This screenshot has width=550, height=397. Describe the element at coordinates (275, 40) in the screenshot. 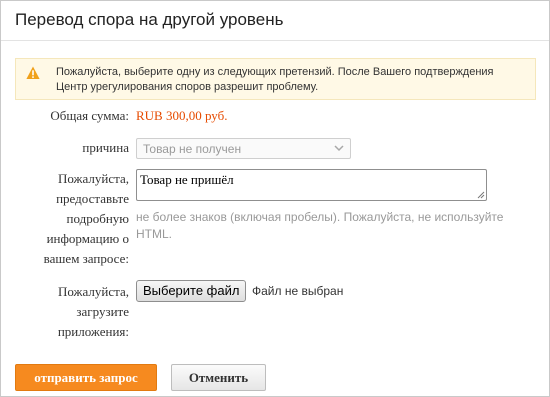

I see `title-divider` at that location.